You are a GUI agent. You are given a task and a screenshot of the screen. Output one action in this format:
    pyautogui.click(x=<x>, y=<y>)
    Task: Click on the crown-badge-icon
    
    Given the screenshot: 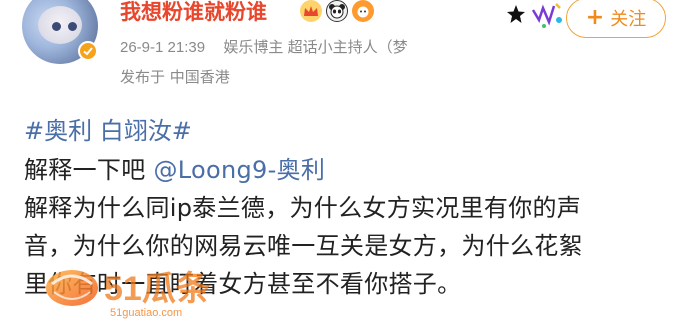 What is the action you would take?
    pyautogui.click(x=311, y=11)
    